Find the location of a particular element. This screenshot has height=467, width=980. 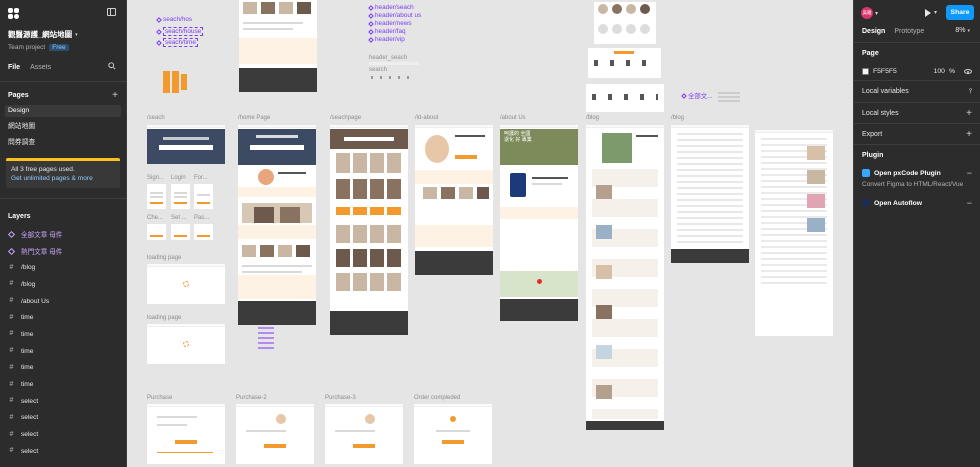

tab-design: Design is located at coordinates (873, 31).